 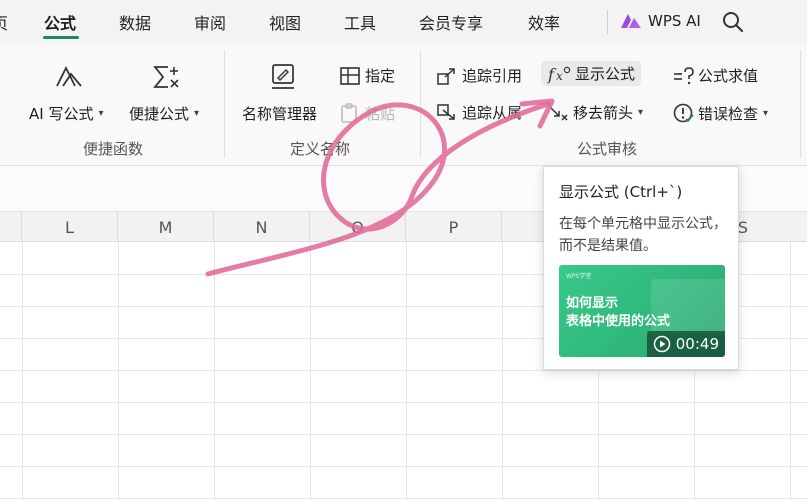 I want to click on tab-efficiency: 效率, so click(x=544, y=22).